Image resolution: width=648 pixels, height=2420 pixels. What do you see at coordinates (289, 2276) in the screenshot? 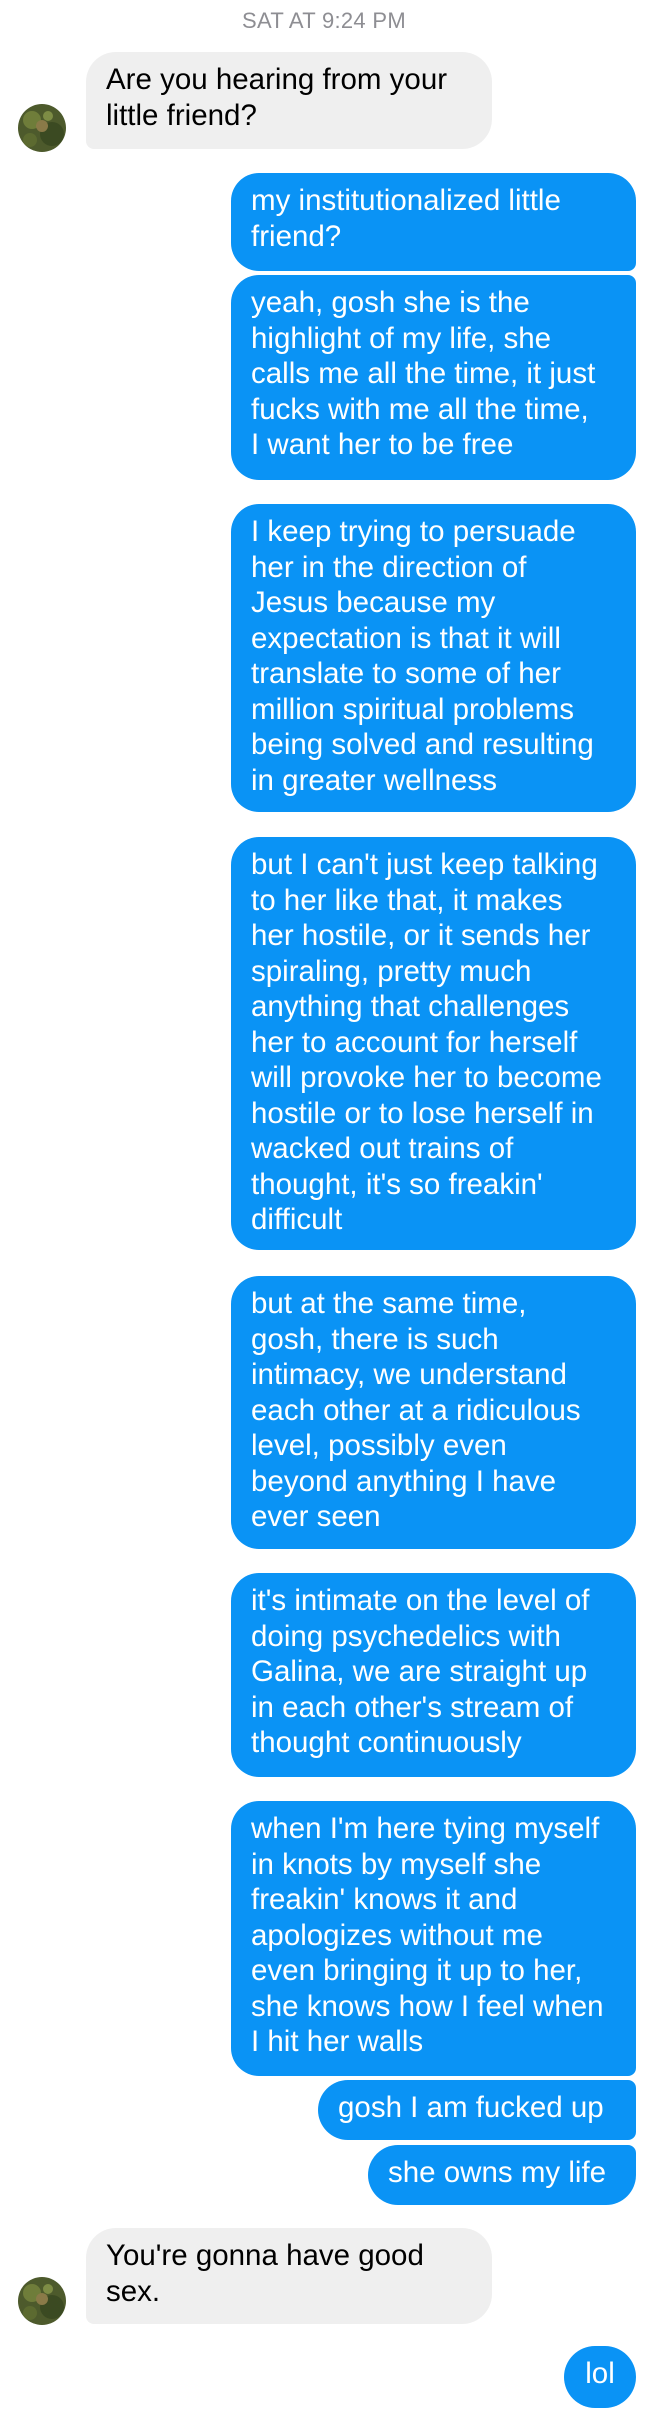
I see `incoming-message-bubble: You're gonna have good sex.` at bounding box center [289, 2276].